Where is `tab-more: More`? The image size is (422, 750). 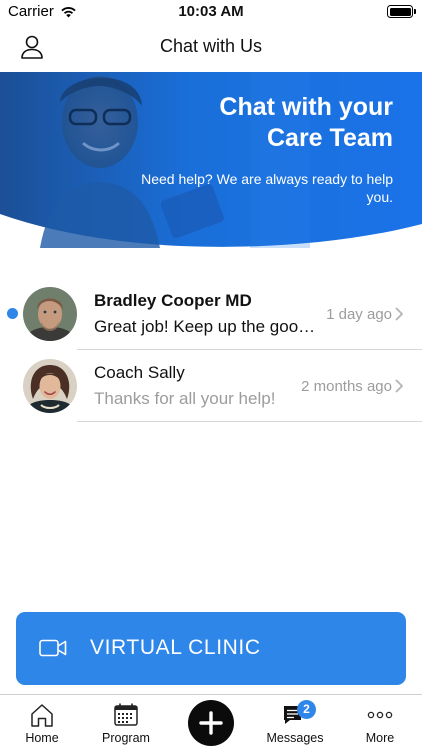
tab-more: More is located at coordinates (380, 722).